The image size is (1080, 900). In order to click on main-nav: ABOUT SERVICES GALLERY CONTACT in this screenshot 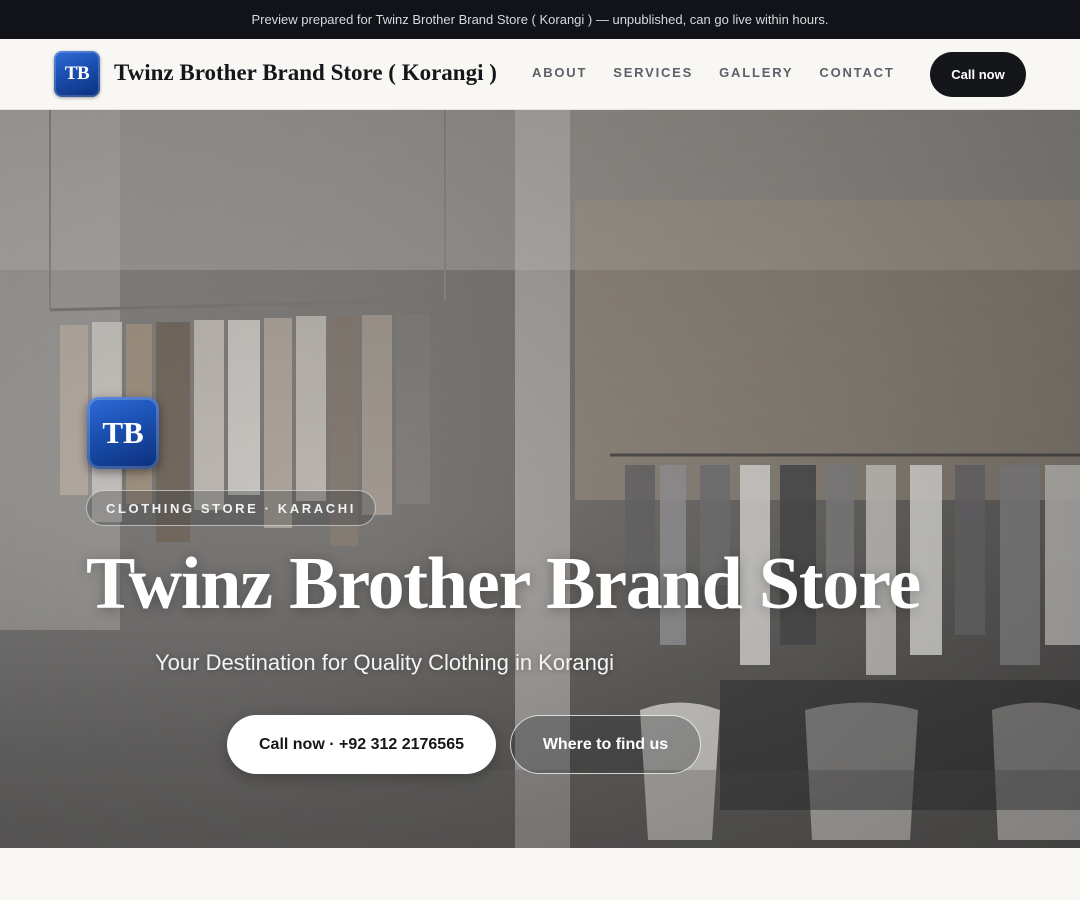, I will do `click(713, 72)`.